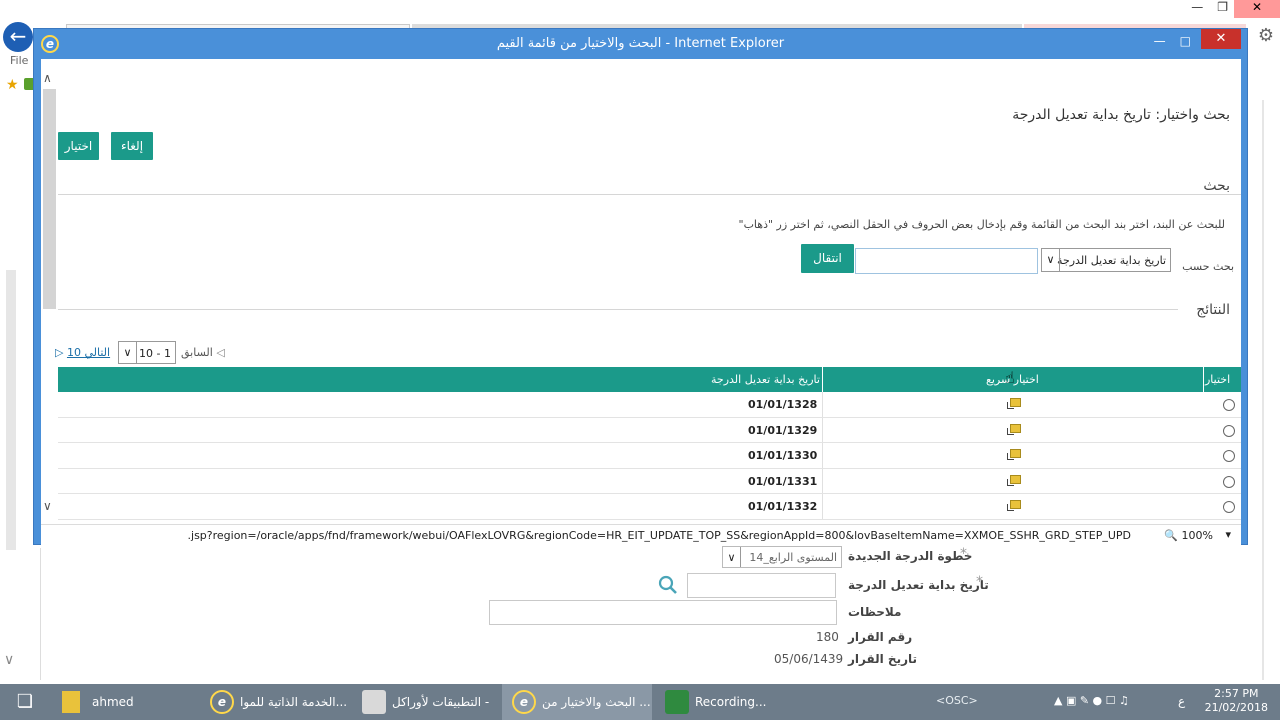  I want to click on bg-close-icon: ✕, so click(1257, 9).